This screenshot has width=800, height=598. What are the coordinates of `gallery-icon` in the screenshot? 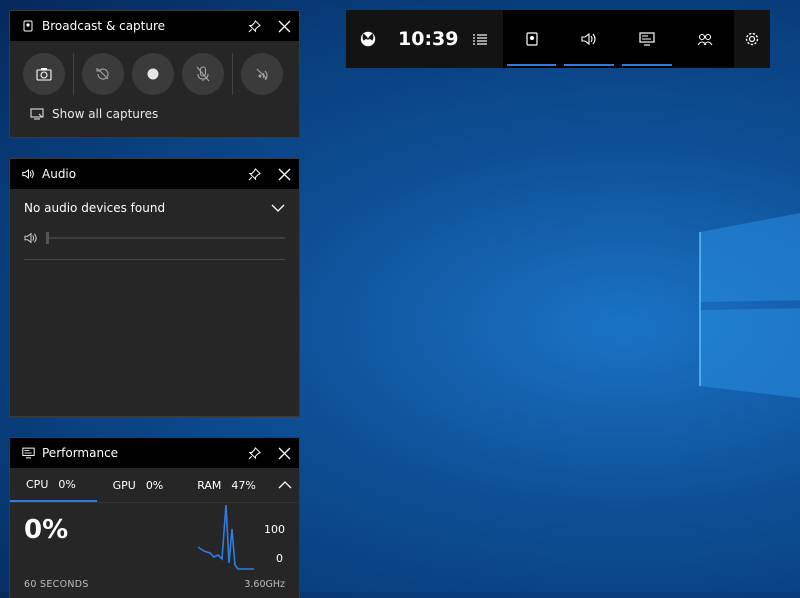 It's located at (37, 114).